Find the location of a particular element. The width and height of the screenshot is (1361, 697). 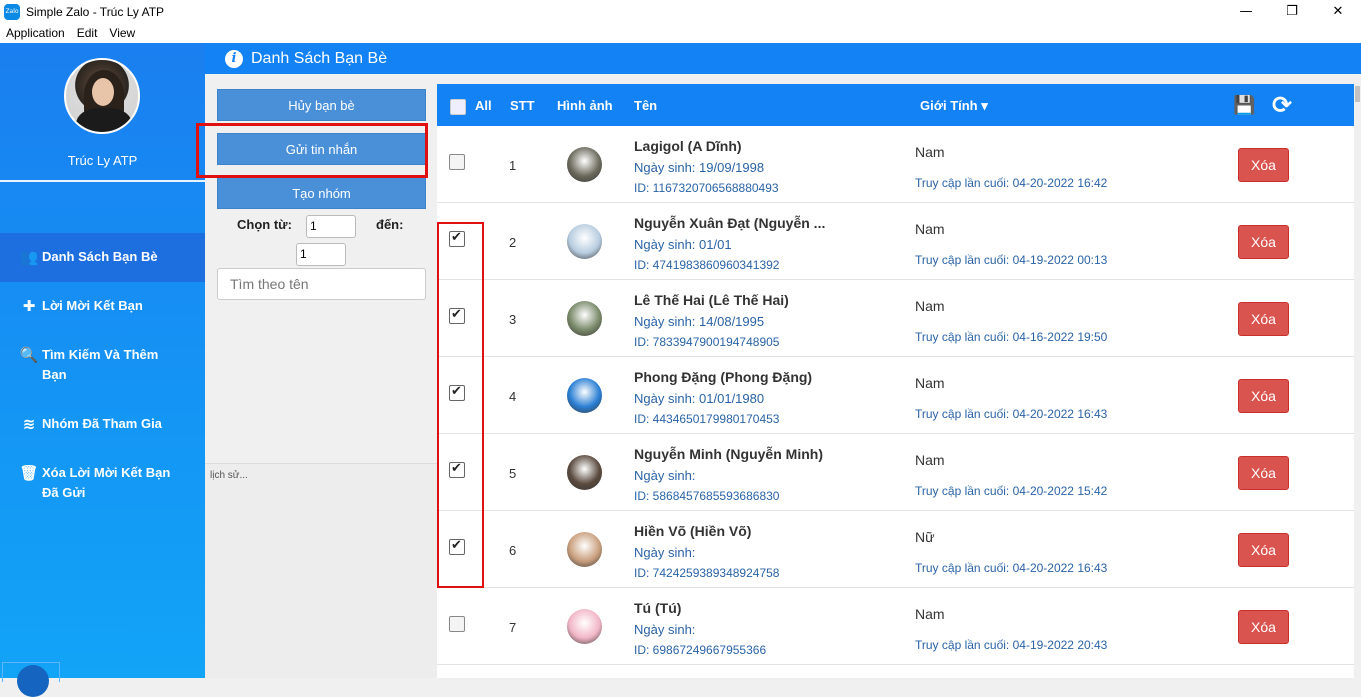

user-avatar is located at coordinates (102, 96).